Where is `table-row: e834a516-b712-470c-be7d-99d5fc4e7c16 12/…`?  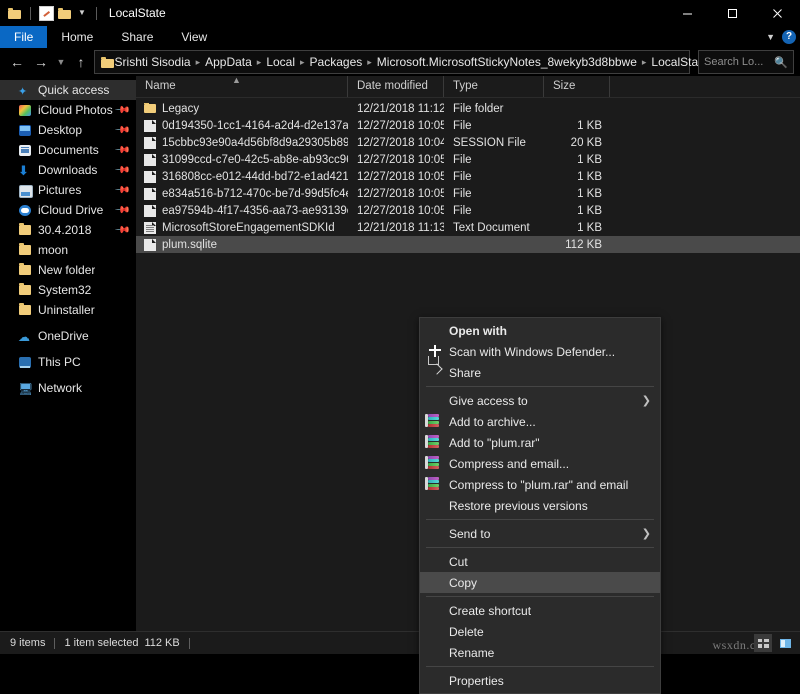
table-row: e834a516-b712-470c-be7d-99d5fc4e7c16 12/… is located at coordinates (468, 193).